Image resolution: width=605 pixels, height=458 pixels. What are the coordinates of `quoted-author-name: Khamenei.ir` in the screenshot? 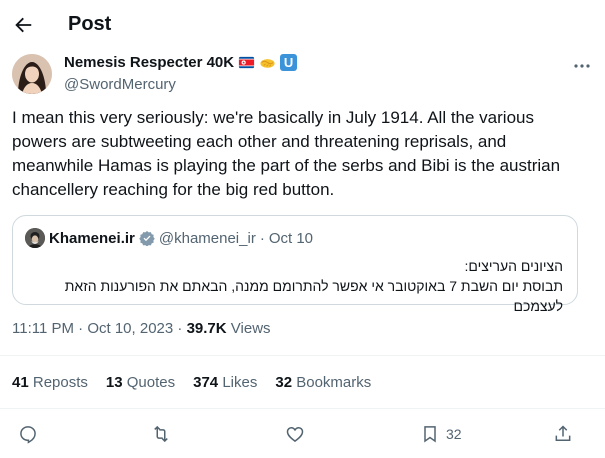 It's located at (92, 238).